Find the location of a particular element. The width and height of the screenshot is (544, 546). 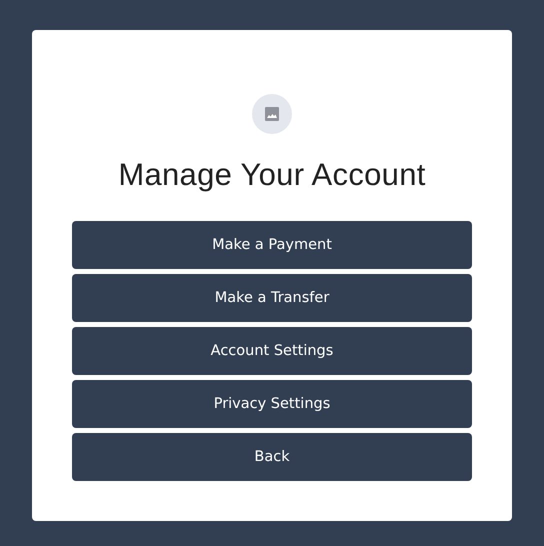

menu-button: Make a Payment is located at coordinates (272, 245).